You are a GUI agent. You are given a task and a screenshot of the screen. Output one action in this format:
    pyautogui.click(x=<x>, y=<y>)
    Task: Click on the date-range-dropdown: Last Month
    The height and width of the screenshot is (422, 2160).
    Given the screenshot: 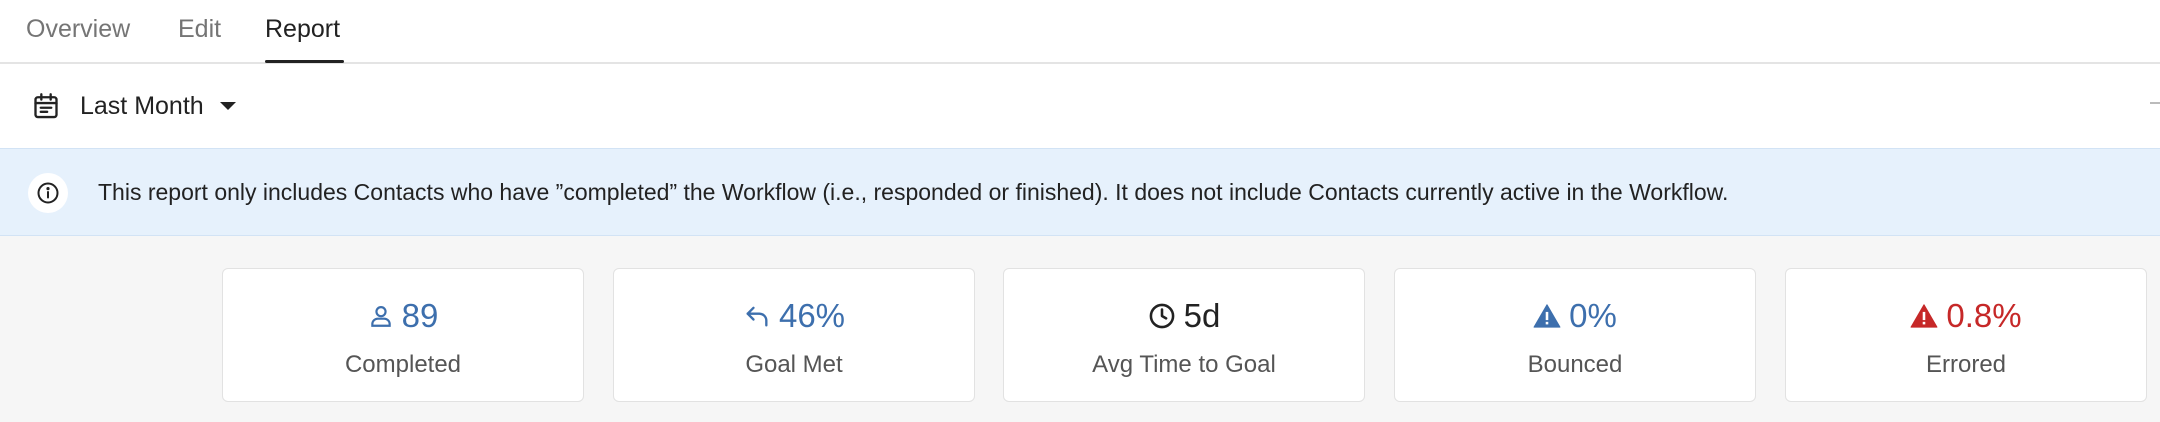 What is the action you would take?
    pyautogui.click(x=134, y=106)
    